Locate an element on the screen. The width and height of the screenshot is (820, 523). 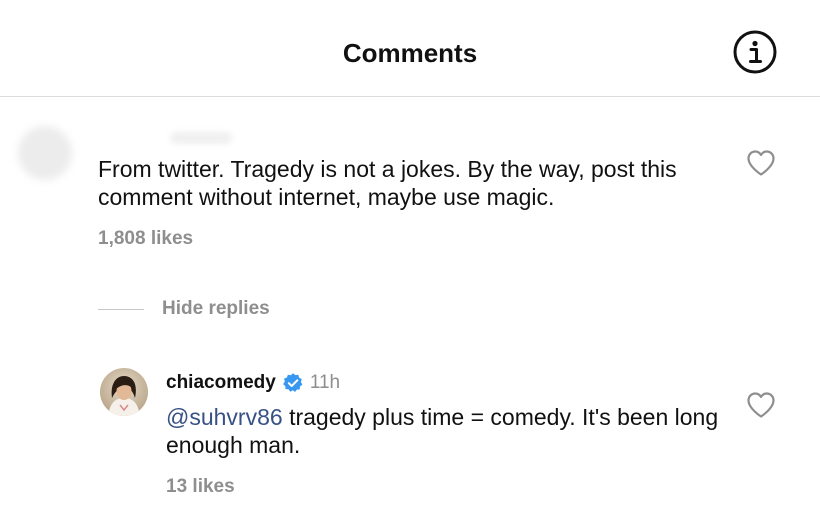
mention-link: @suhvrv86 is located at coordinates (224, 417).